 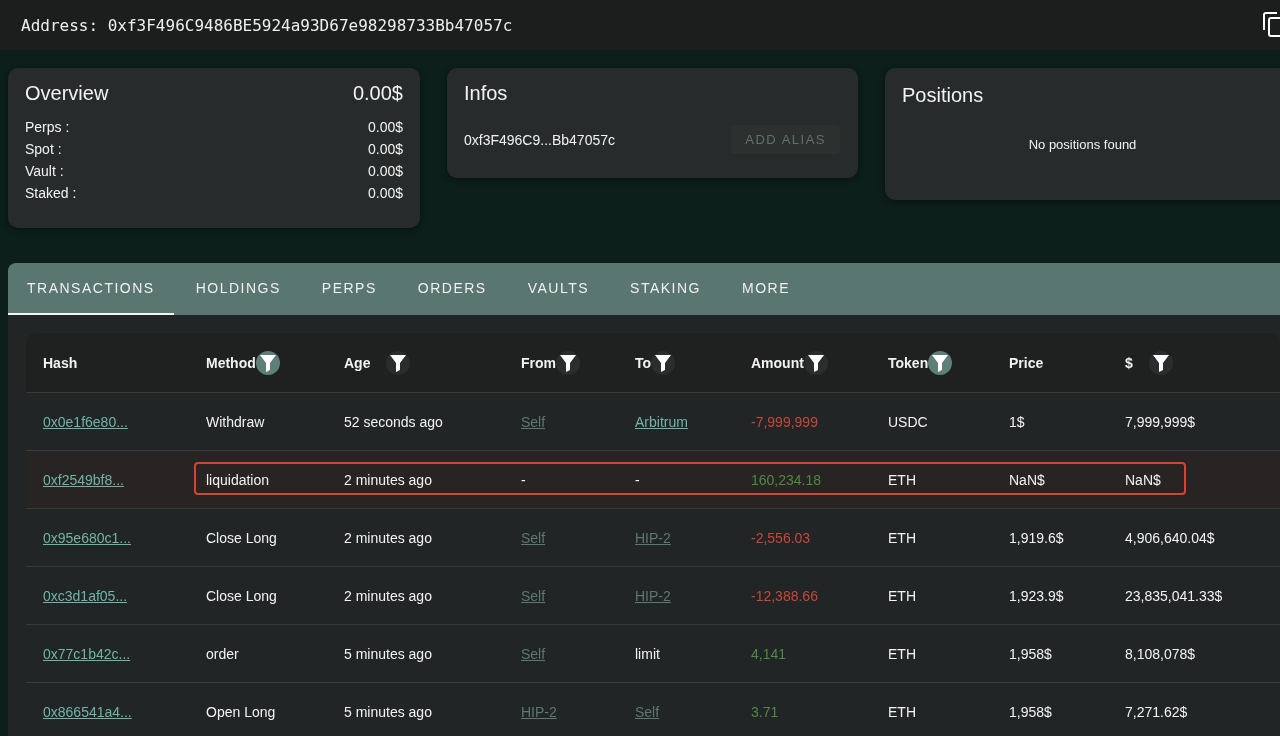 I want to click on column-header: Age, so click(x=357, y=362).